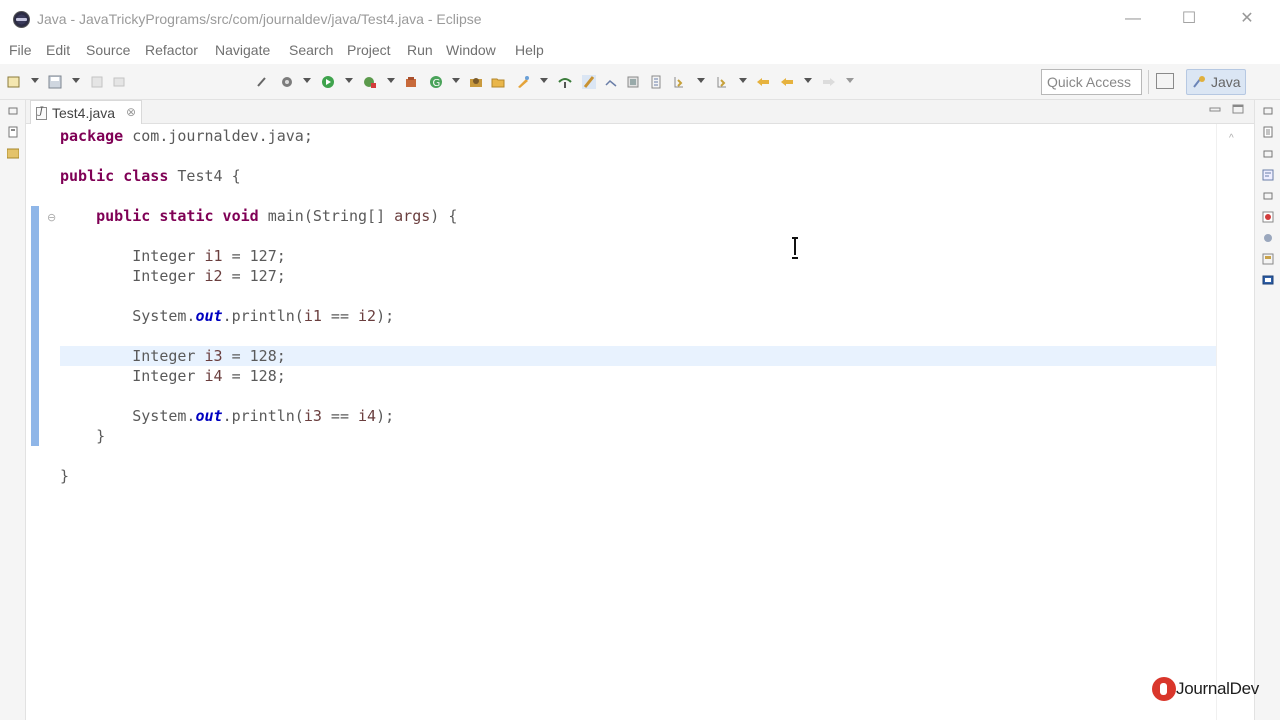  I want to click on open-perspective-icon, so click(1165, 81).